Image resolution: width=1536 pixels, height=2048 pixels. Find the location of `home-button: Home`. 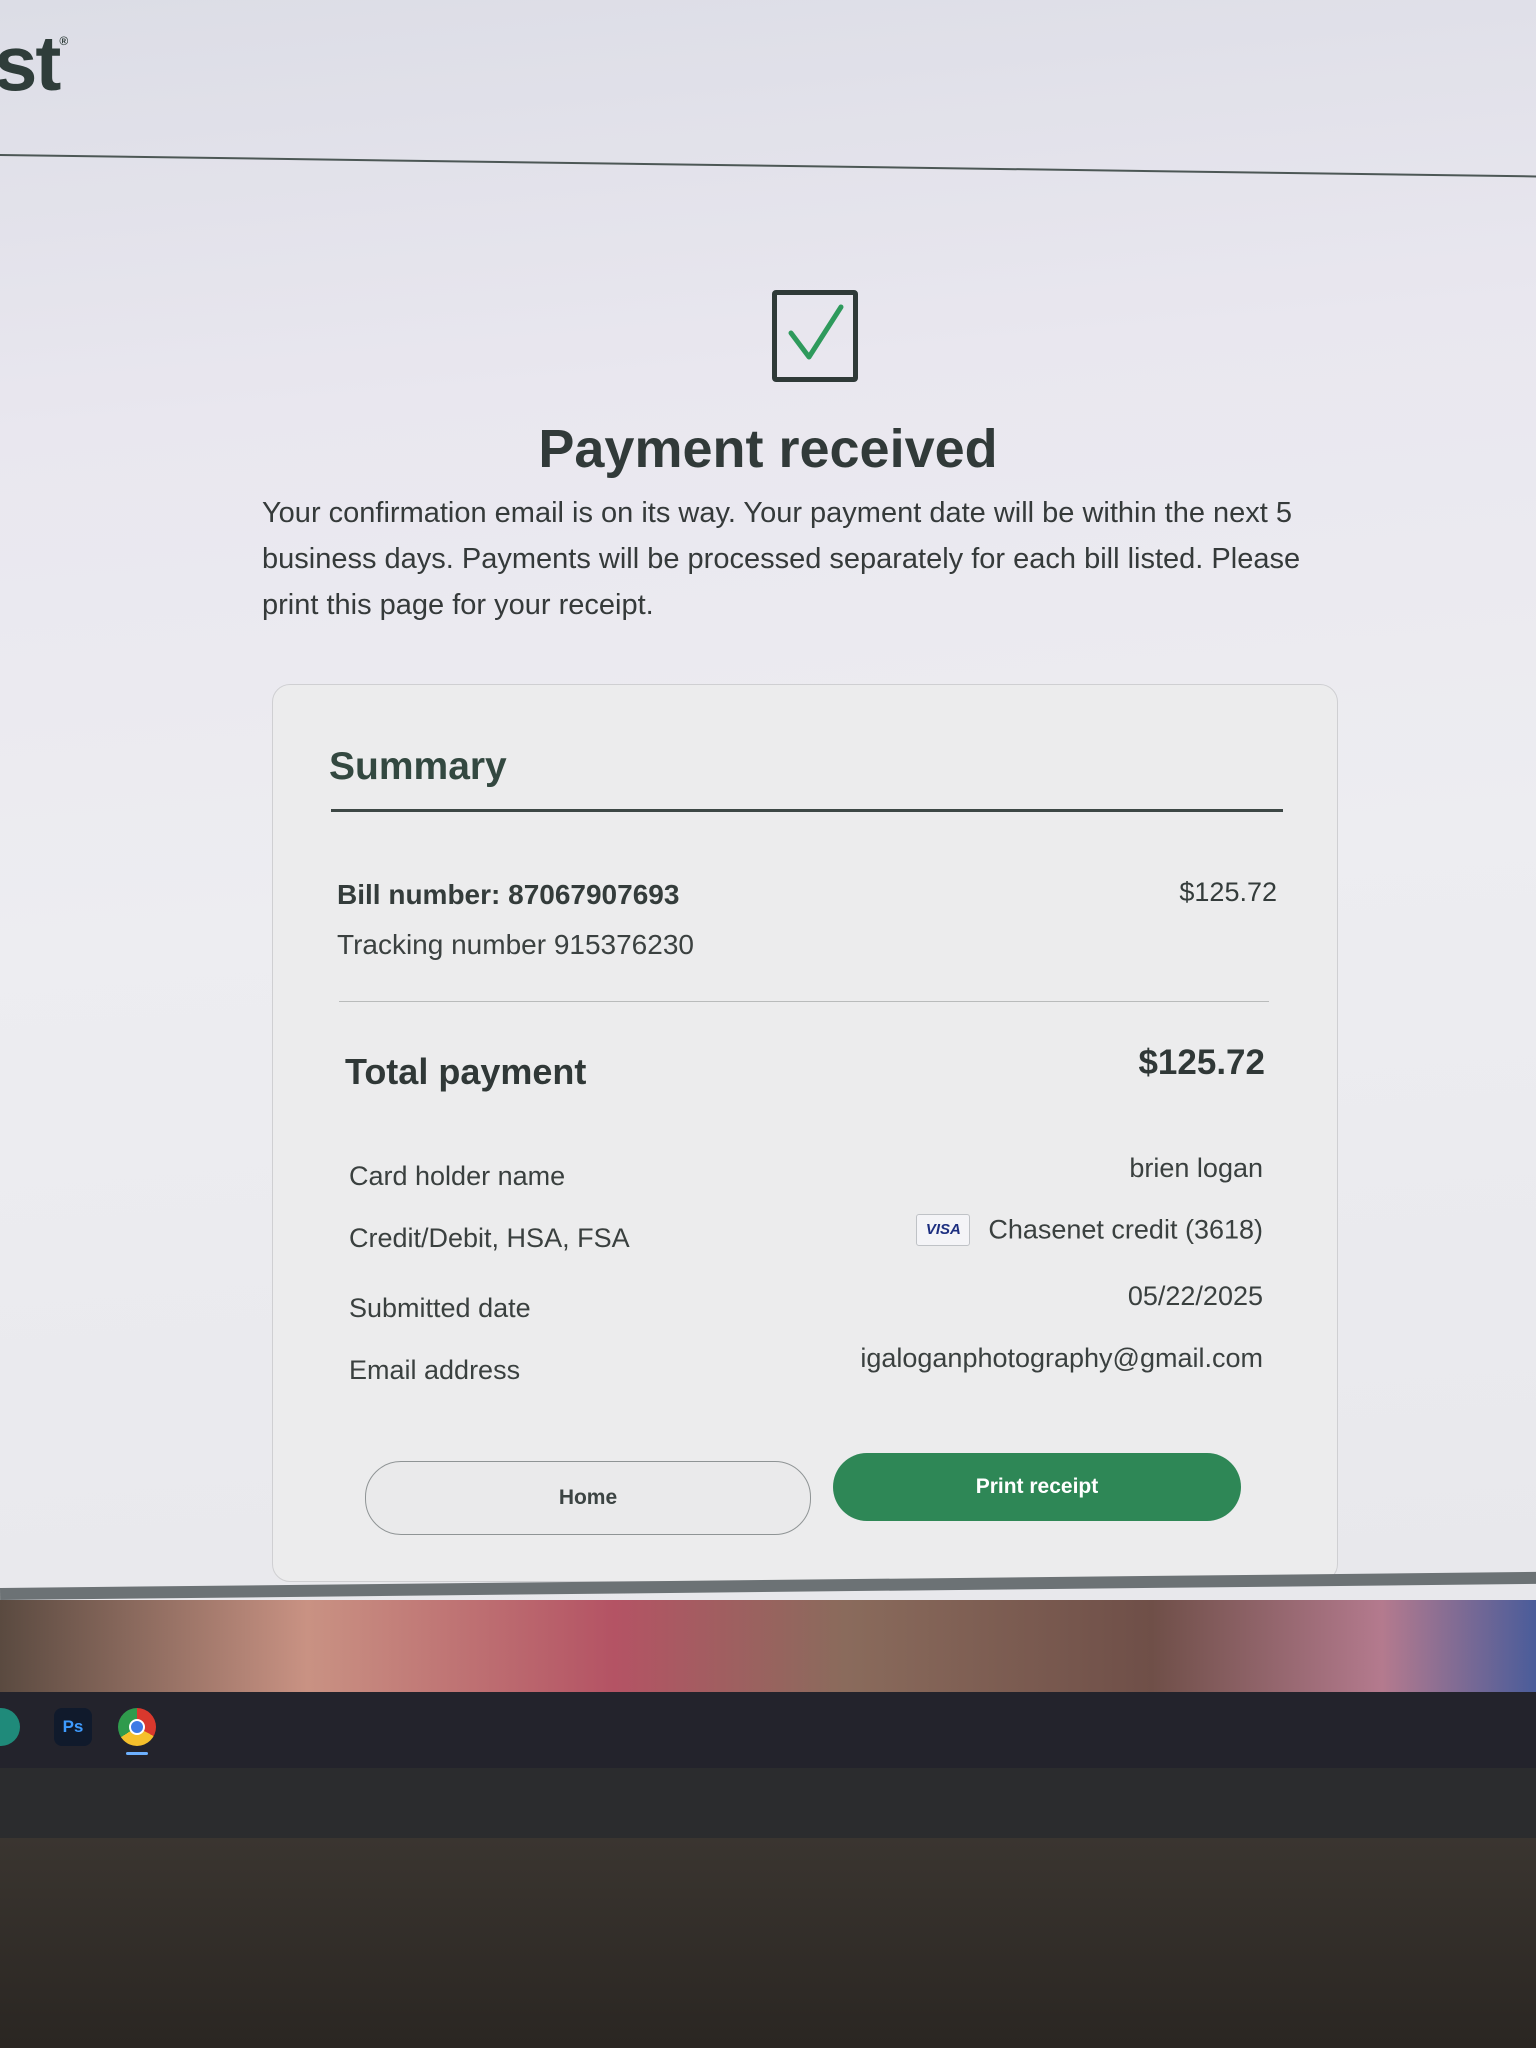

home-button: Home is located at coordinates (588, 1498).